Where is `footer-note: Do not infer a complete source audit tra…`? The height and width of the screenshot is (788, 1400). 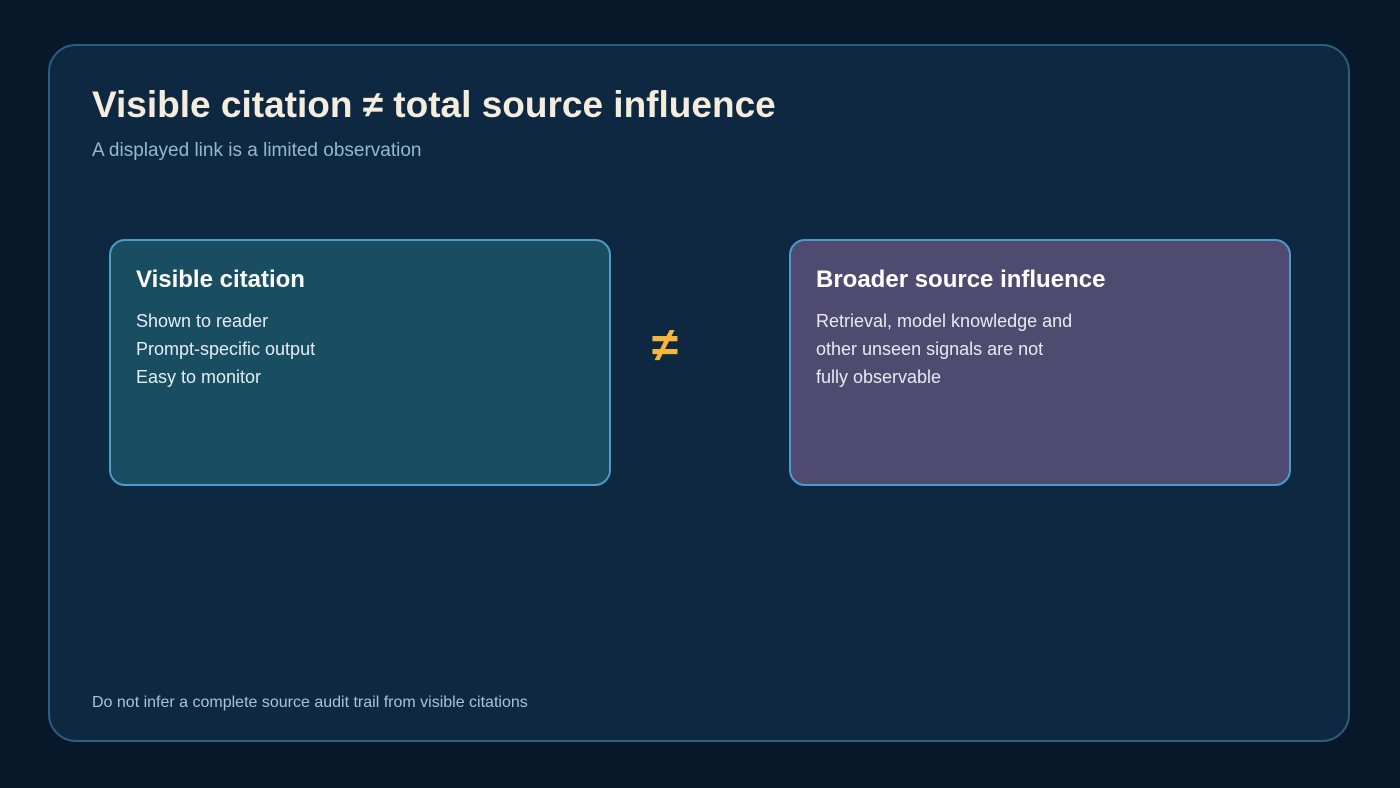
footer-note: Do not infer a complete source audit tra… is located at coordinates (310, 702).